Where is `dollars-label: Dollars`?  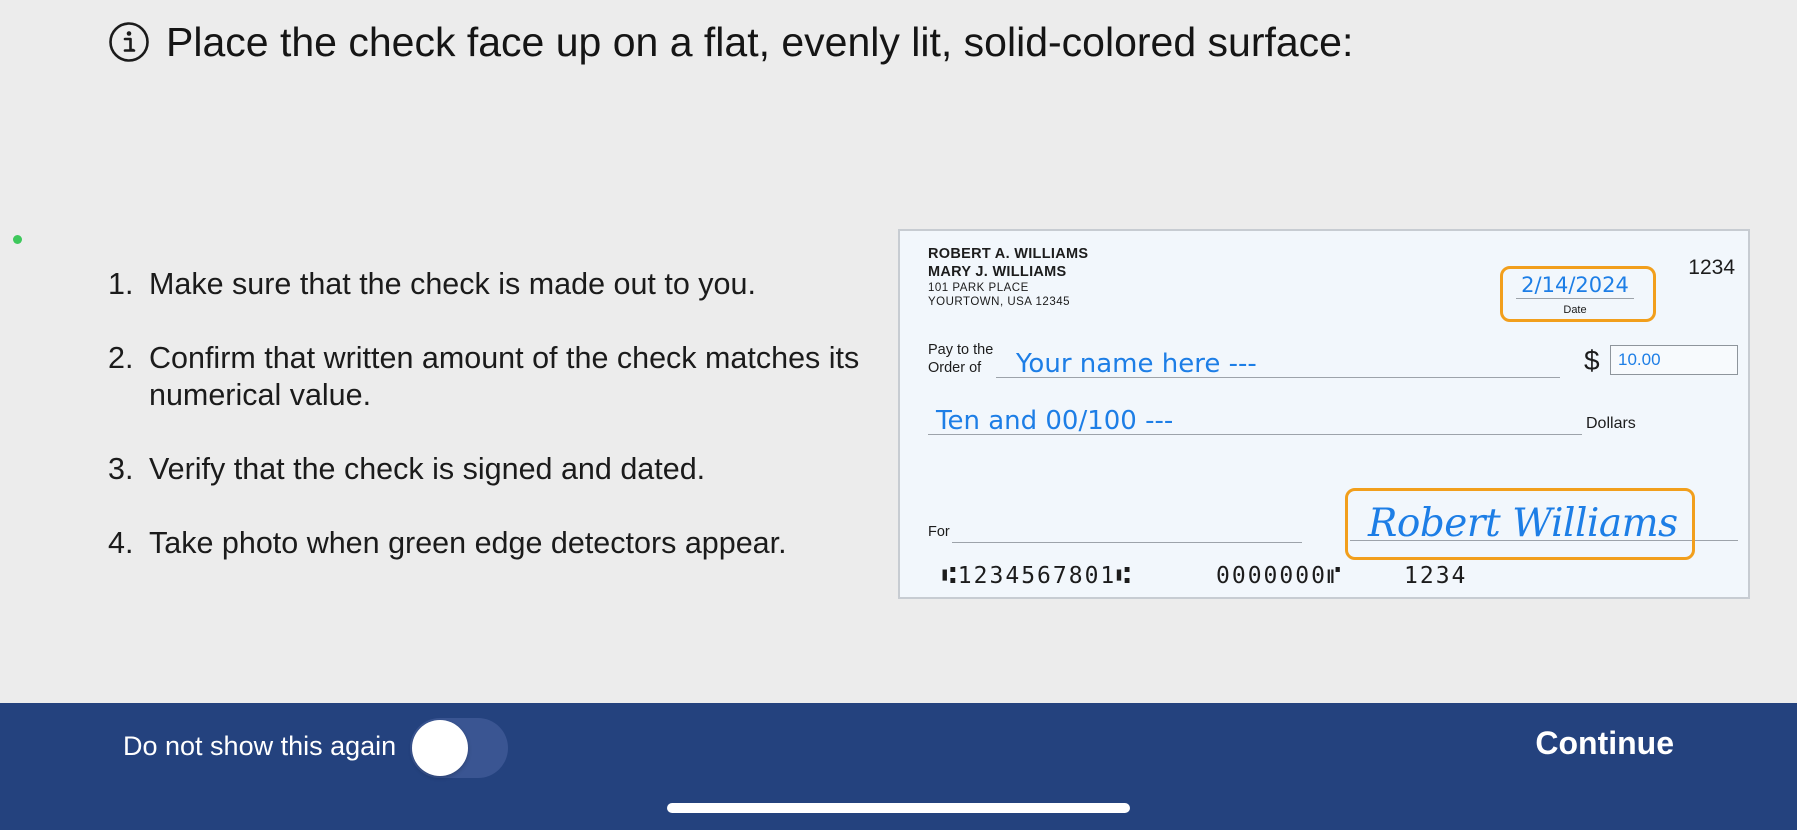
dollars-label: Dollars is located at coordinates (1611, 423).